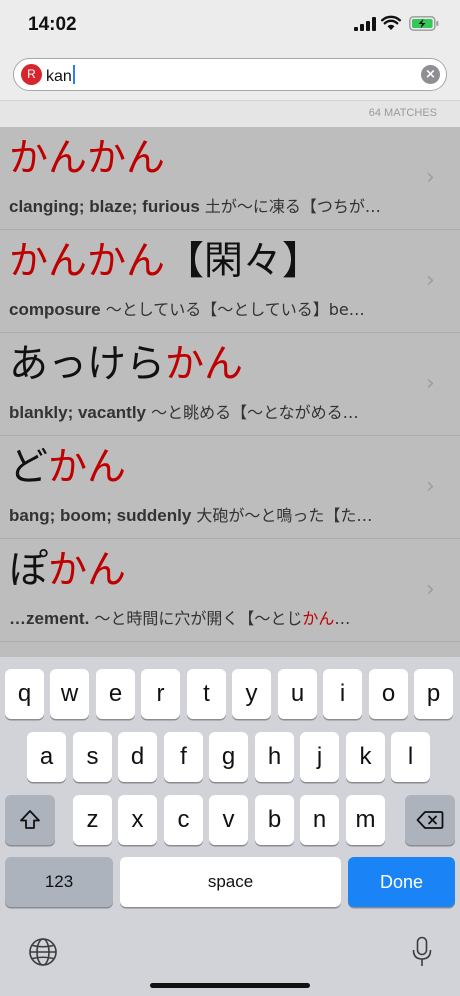  What do you see at coordinates (137, 820) in the screenshot?
I see `key-x: x` at bounding box center [137, 820].